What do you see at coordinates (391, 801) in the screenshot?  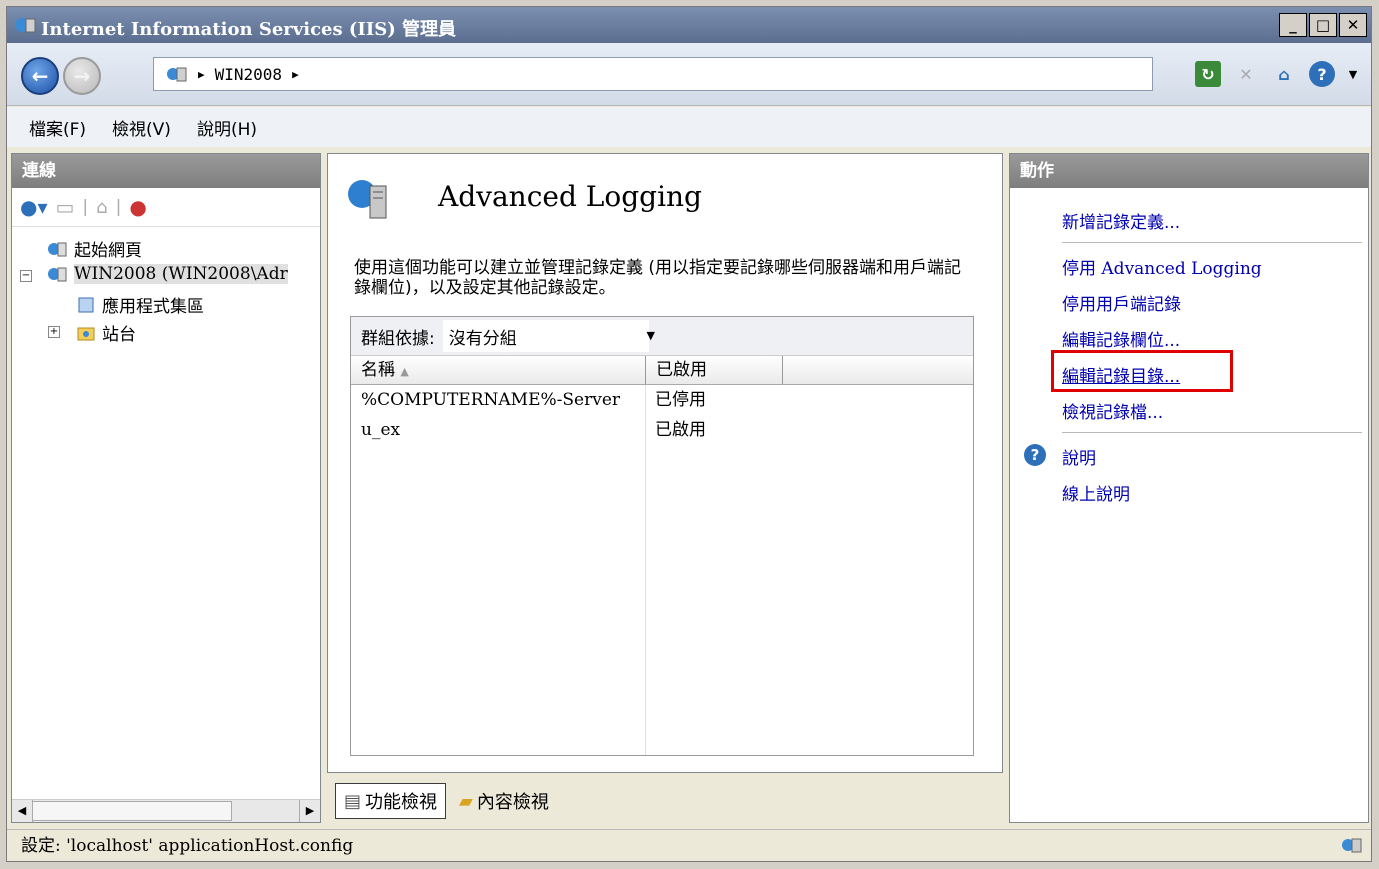 I see `tab-features-view: ▤ 功能檢視` at bounding box center [391, 801].